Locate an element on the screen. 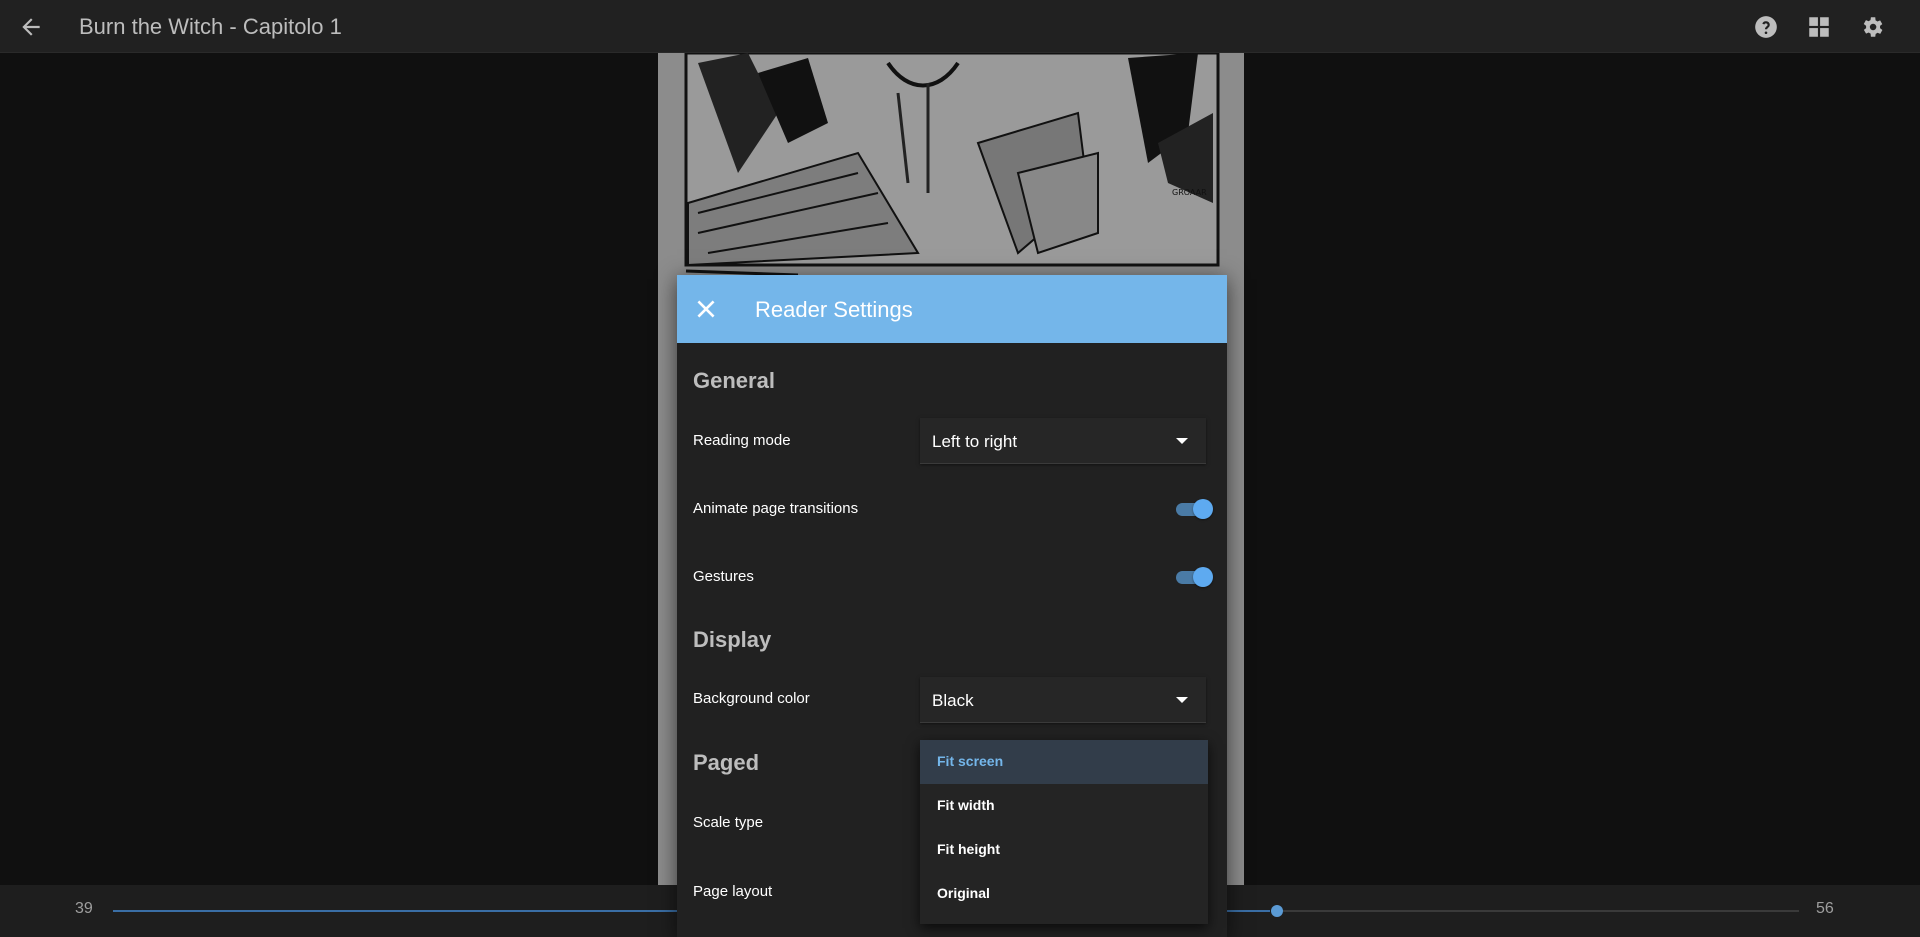 The image size is (1920, 937). menu-option-original: Original is located at coordinates (1064, 894).